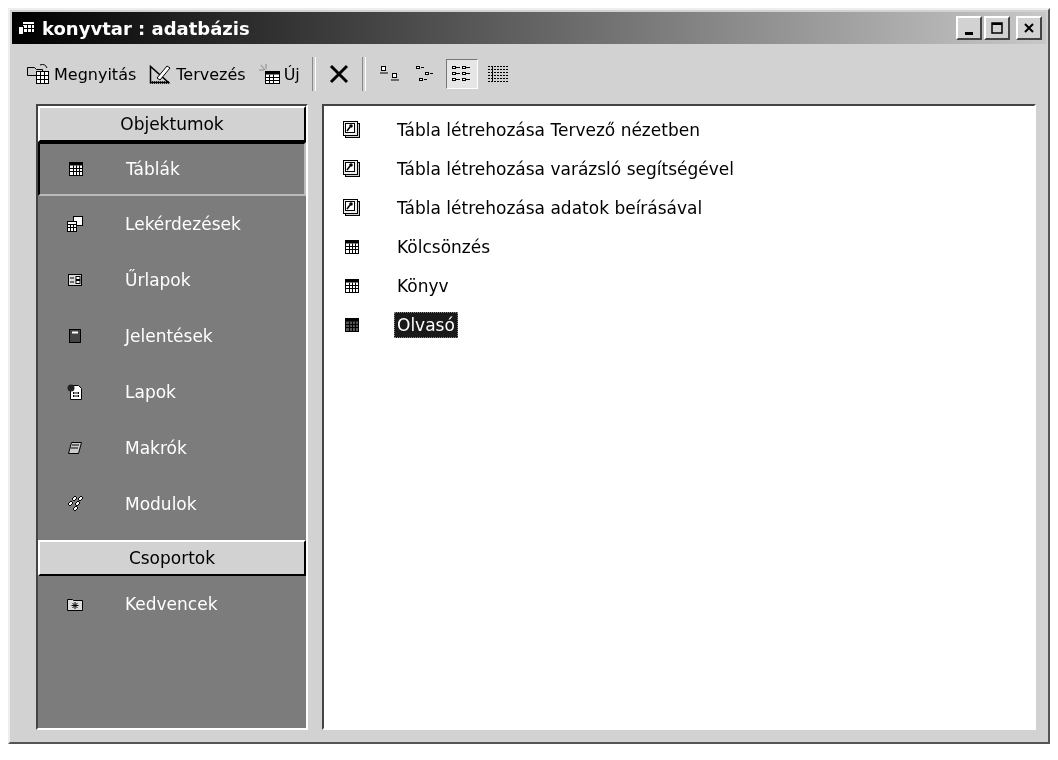 This screenshot has width=1058, height=760. Describe the element at coordinates (969, 28) in the screenshot. I see `minimize-button` at that location.